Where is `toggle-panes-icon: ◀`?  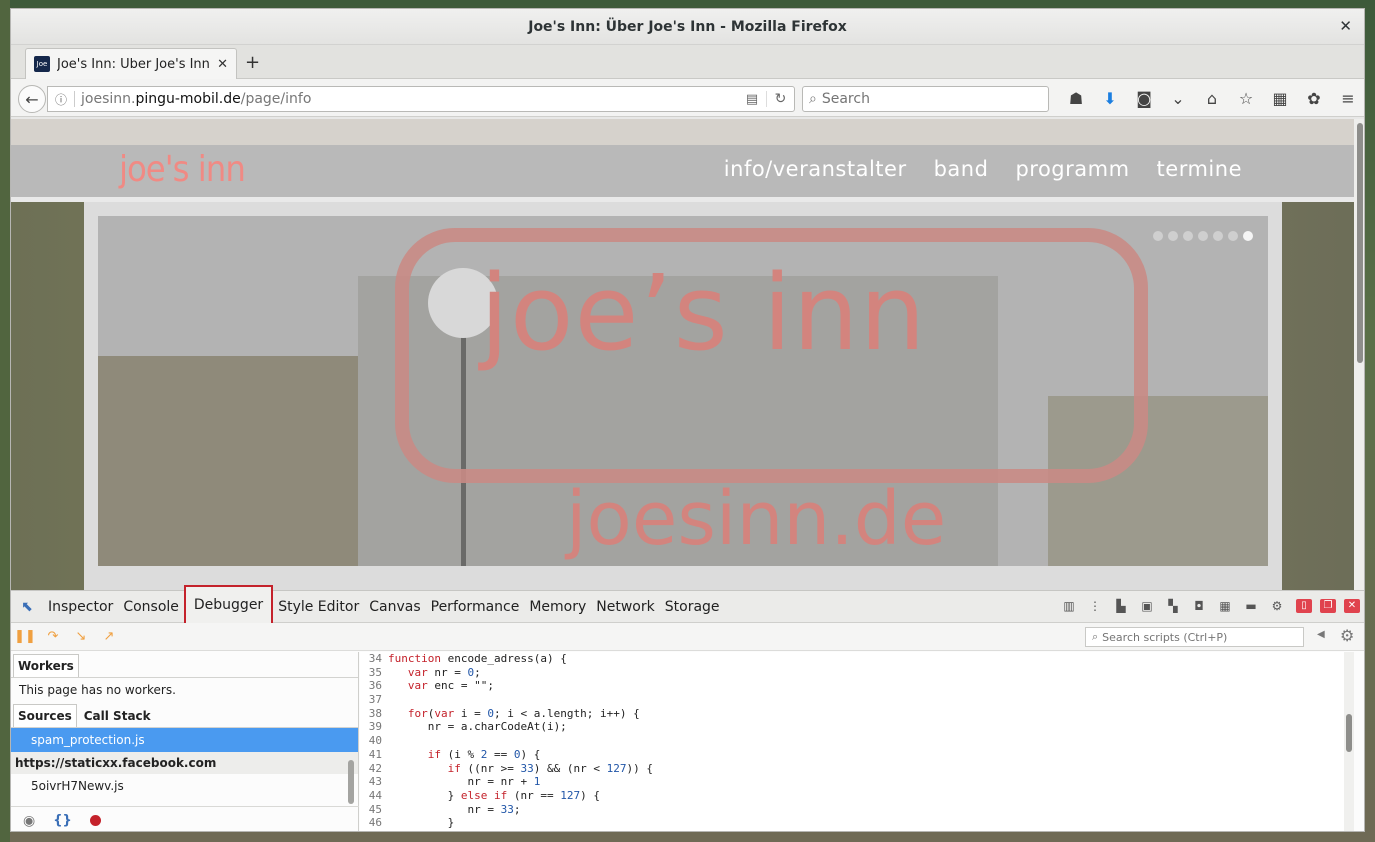
toggle-panes-icon: ◀ is located at coordinates (1321, 634).